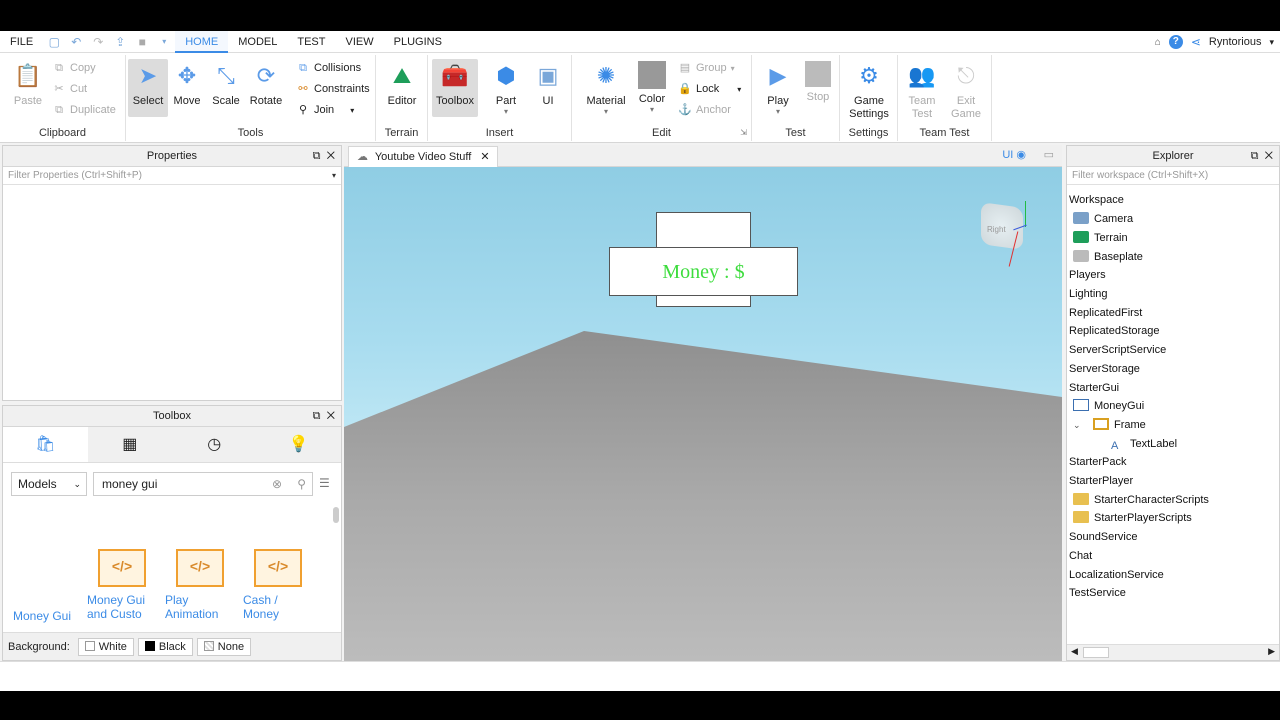 The image size is (1280, 720). Describe the element at coordinates (1255, 156) in the screenshot. I see `explorer-float-icon: ⧉` at that location.